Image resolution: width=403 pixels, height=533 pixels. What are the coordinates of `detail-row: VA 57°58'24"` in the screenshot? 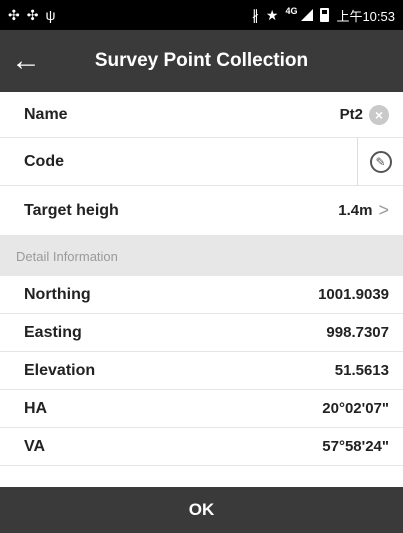 It's located at (201, 447).